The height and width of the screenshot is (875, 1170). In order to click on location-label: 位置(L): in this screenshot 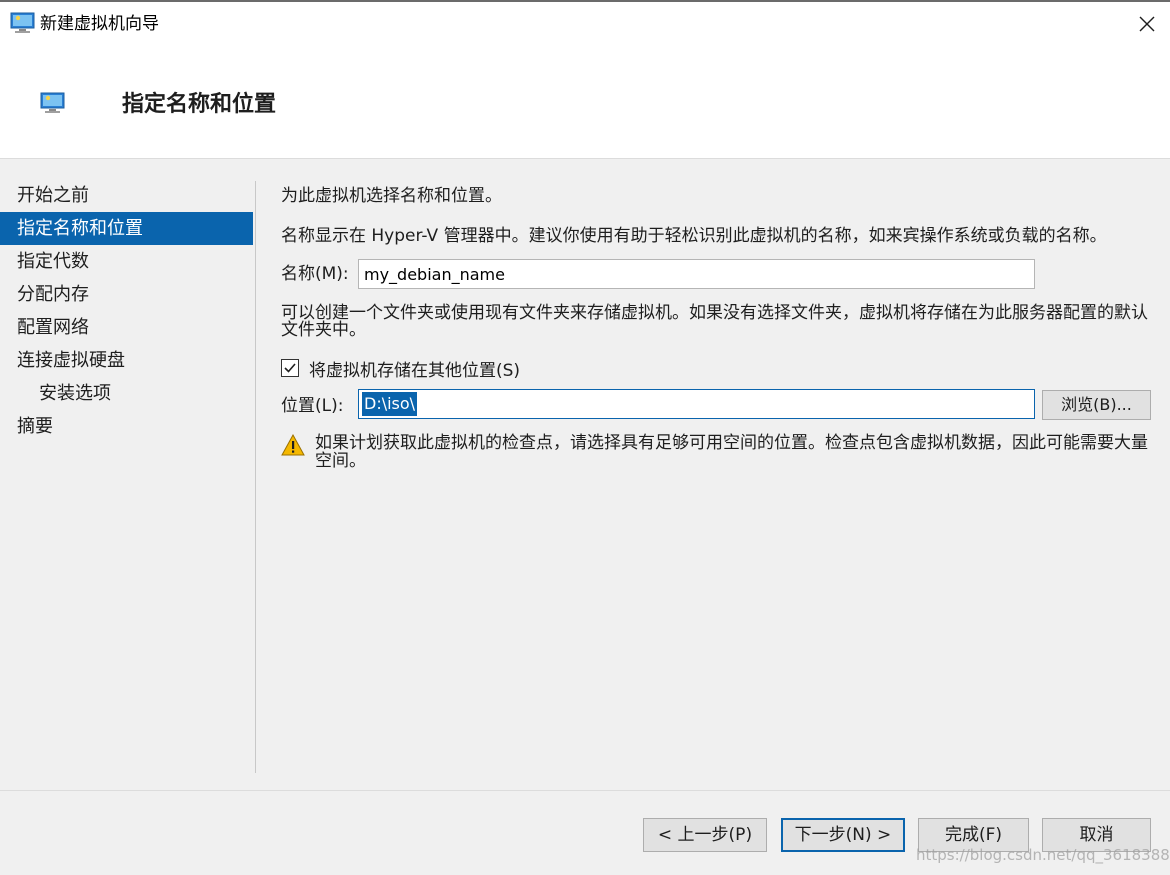, I will do `click(312, 406)`.